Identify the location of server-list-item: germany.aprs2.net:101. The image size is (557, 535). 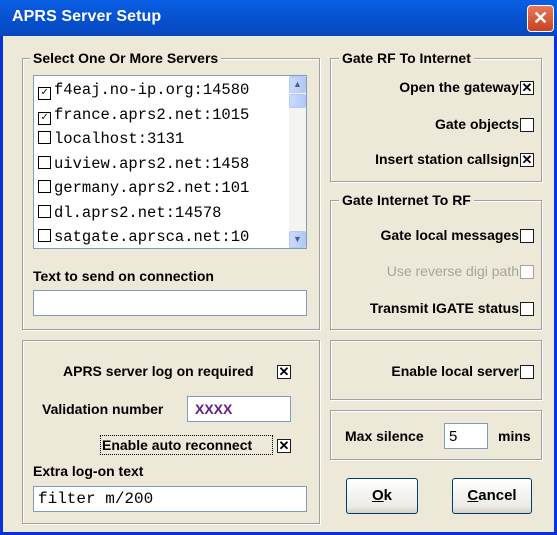
(143, 188).